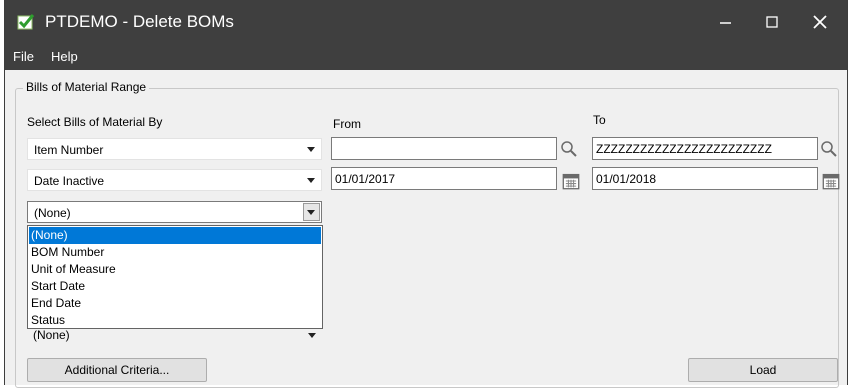 Image resolution: width=850 pixels, height=388 pixels. What do you see at coordinates (705, 178) in the screenshot?
I see `to-field-2: 01/01/2018` at bounding box center [705, 178].